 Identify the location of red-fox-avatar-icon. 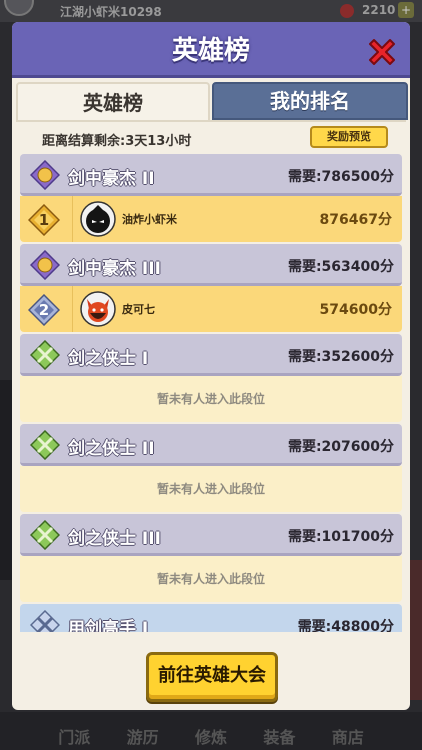
(98, 309).